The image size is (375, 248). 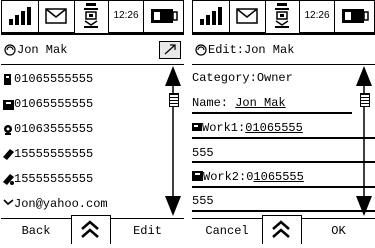 What do you see at coordinates (203, 201) in the screenshot?
I see `work2-field-wrap: 555` at bounding box center [203, 201].